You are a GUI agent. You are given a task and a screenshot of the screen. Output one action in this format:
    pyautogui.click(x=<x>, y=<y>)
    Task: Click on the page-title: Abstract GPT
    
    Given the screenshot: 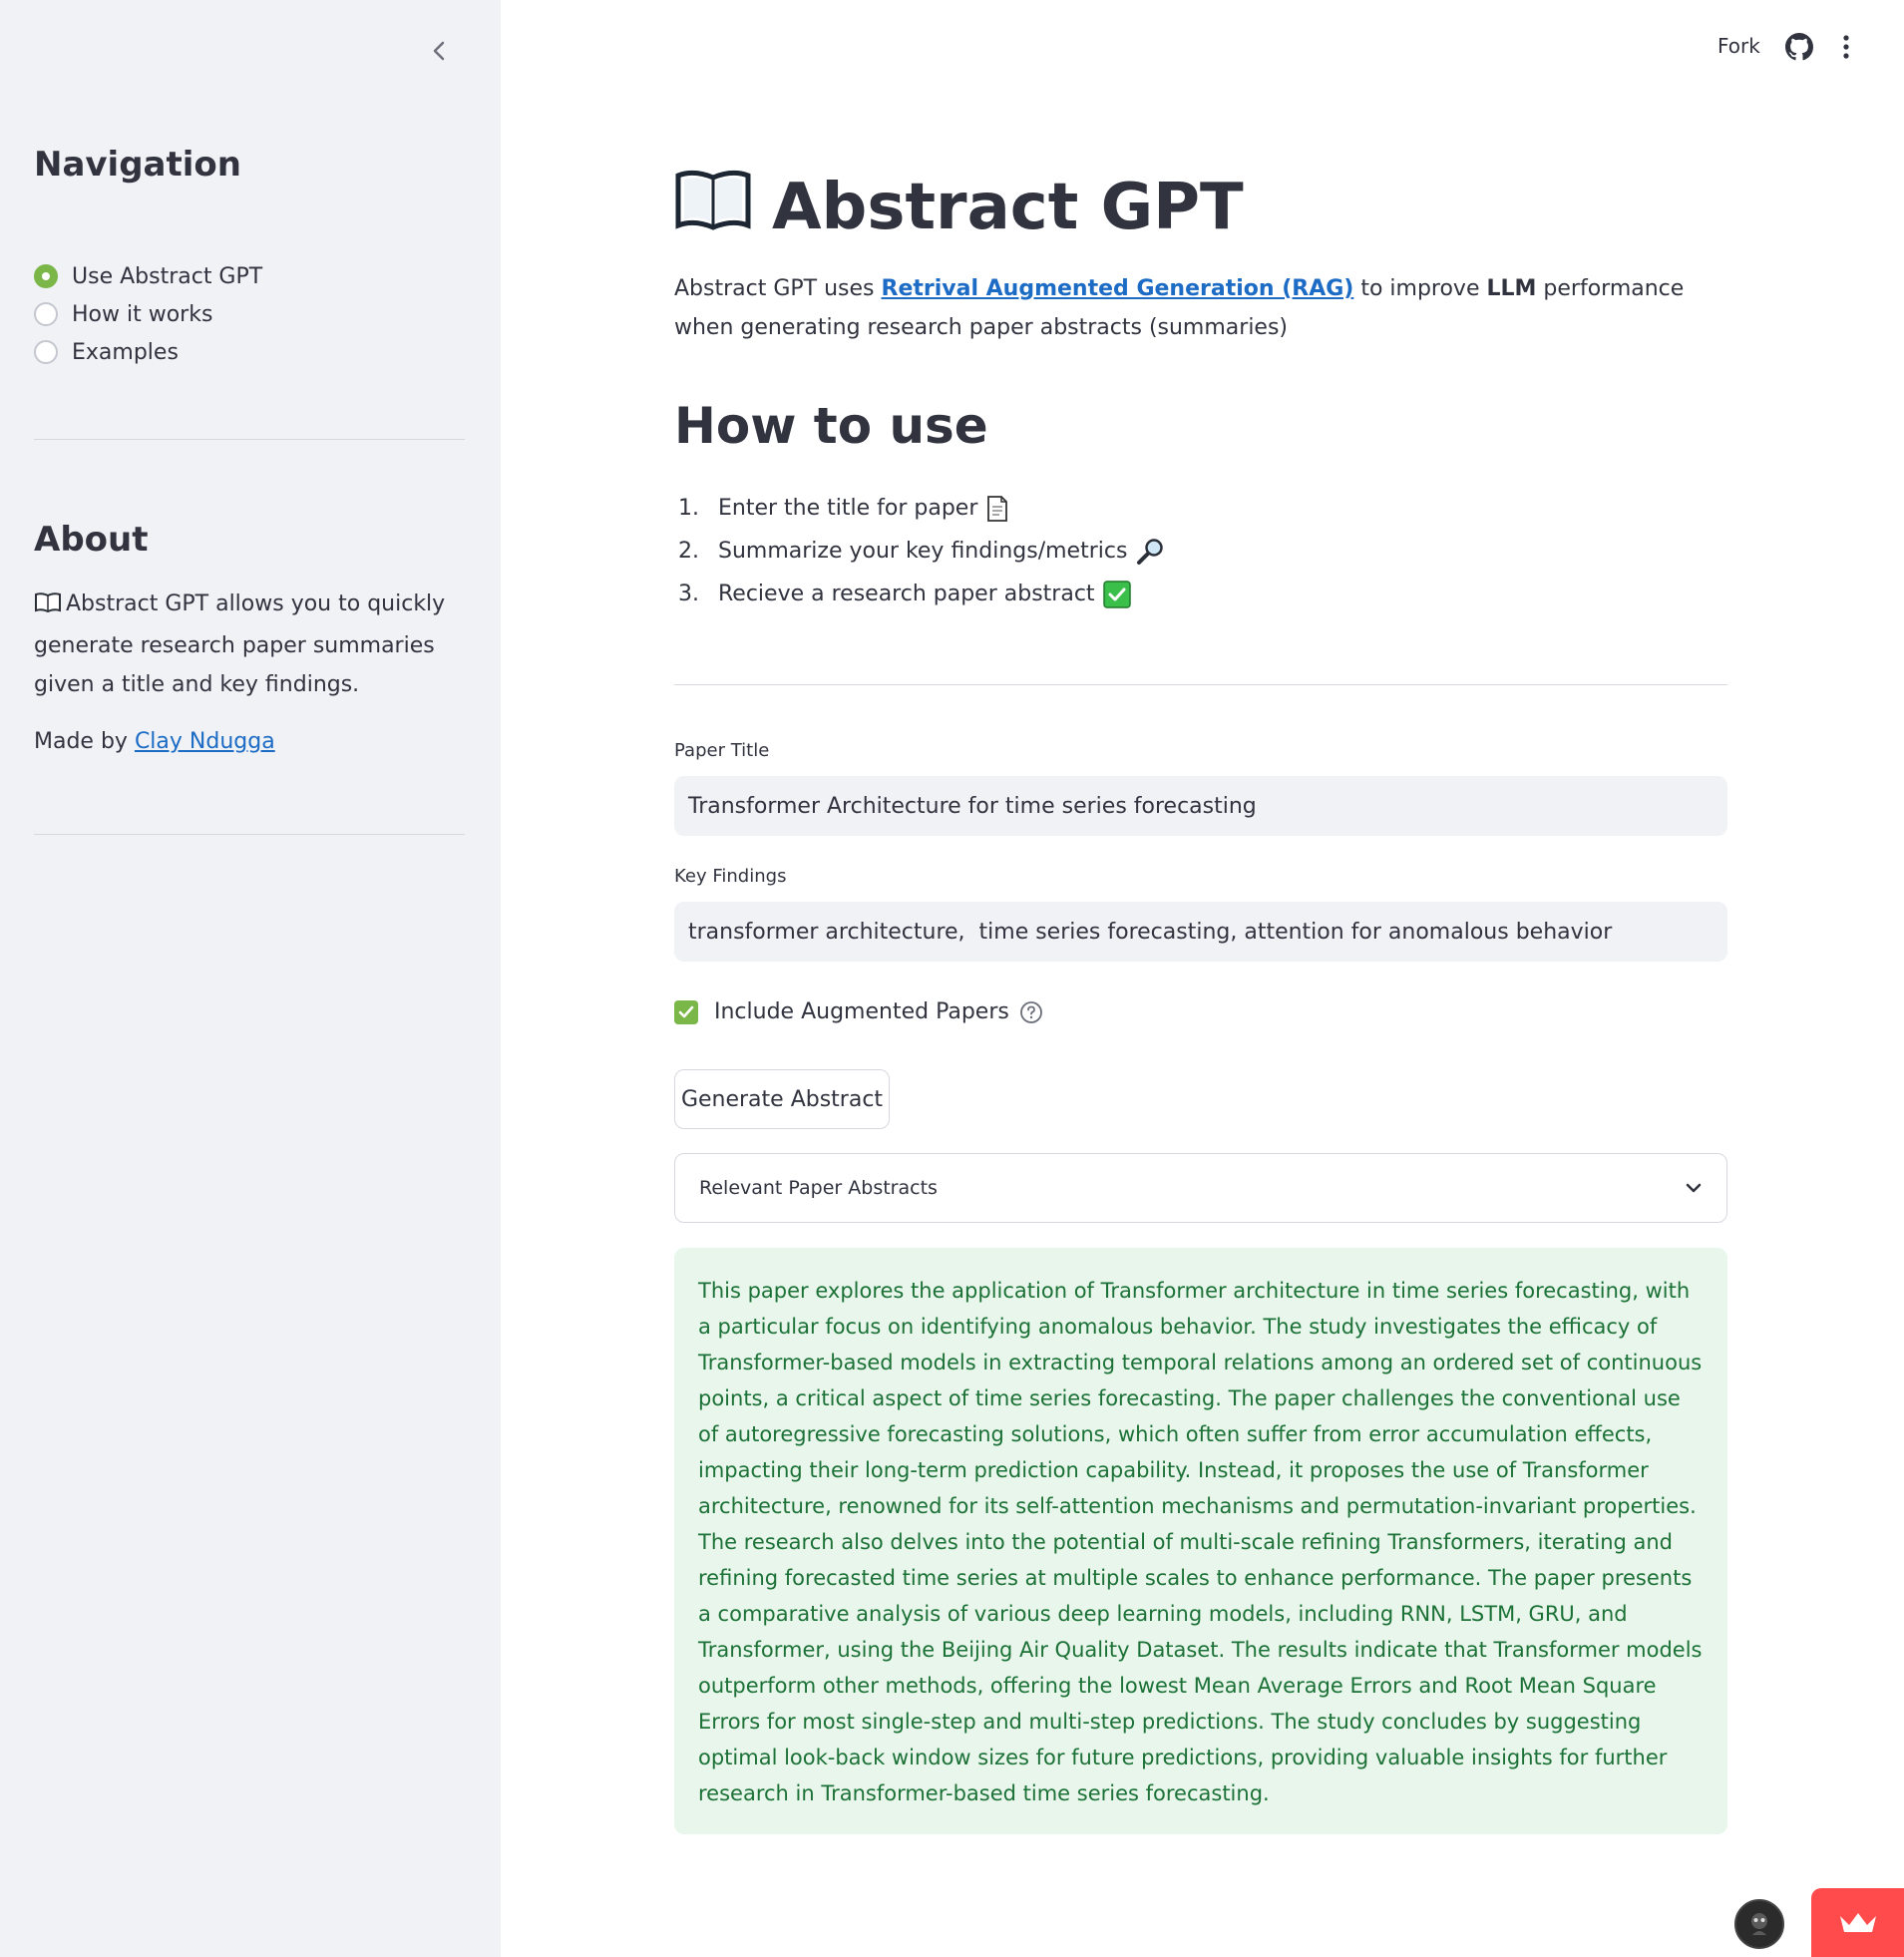 What is the action you would take?
    pyautogui.click(x=959, y=207)
    